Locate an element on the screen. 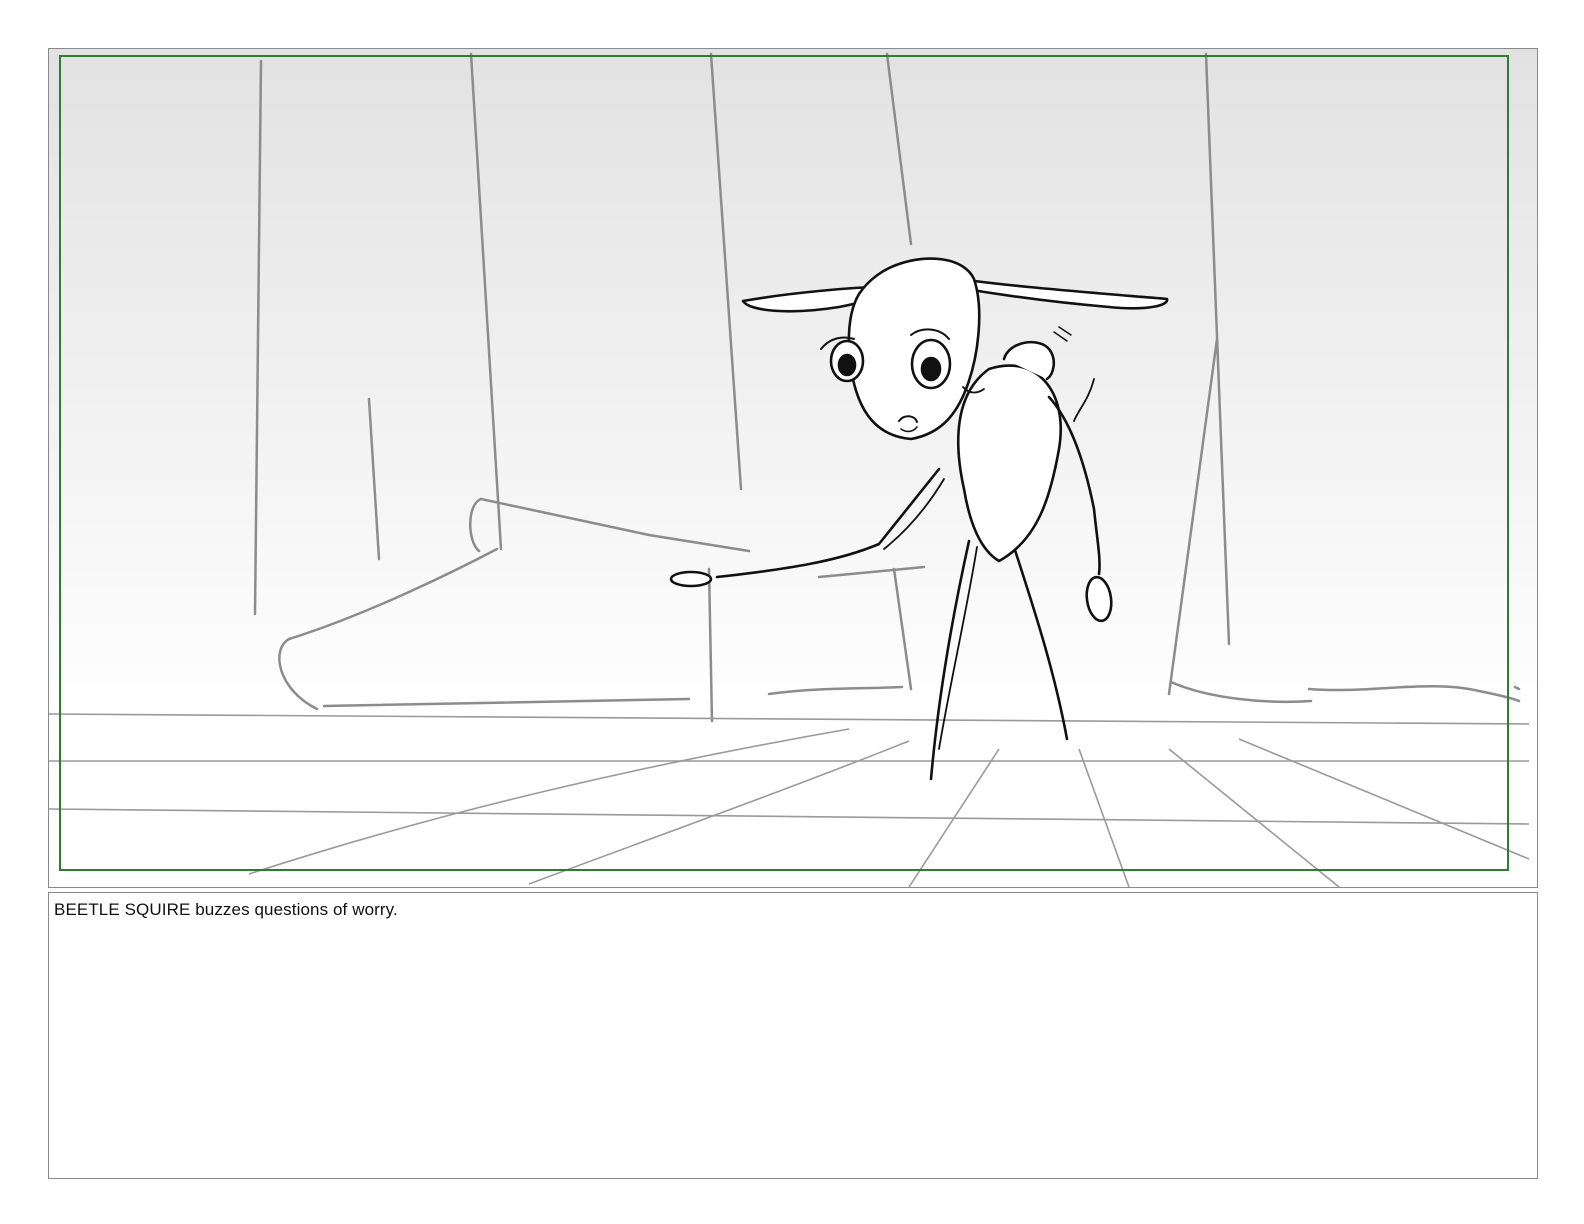  action-notes-text: BEETLE SQUIRE buzzes questions of worry. is located at coordinates (226, 909).